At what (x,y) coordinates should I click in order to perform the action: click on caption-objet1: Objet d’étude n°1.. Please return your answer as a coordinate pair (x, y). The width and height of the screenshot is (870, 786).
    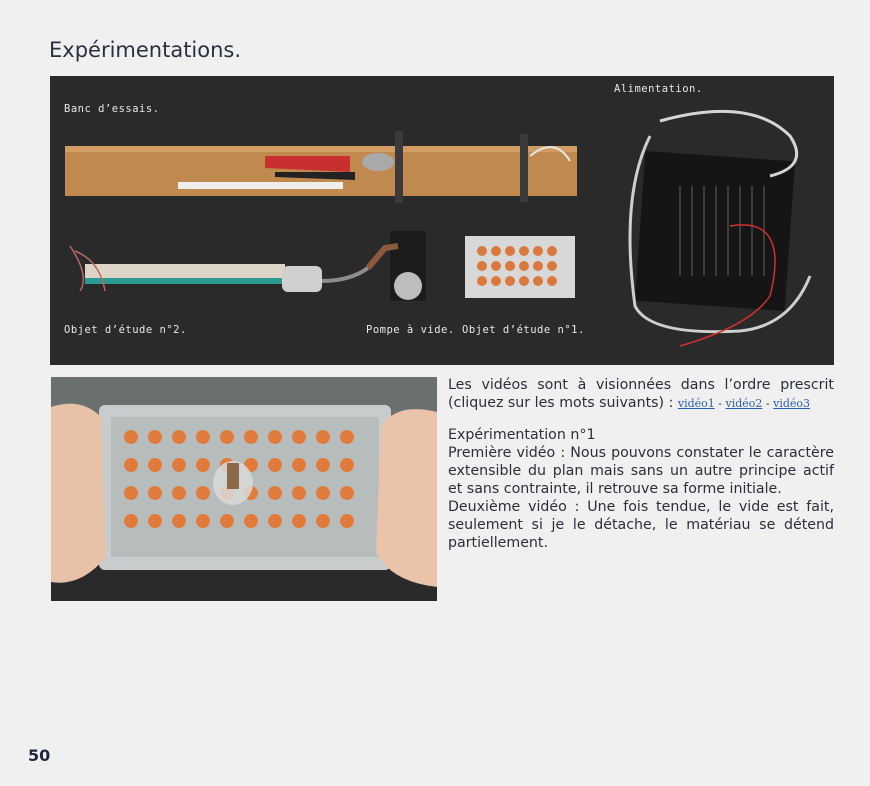
    Looking at the image, I should click on (523, 330).